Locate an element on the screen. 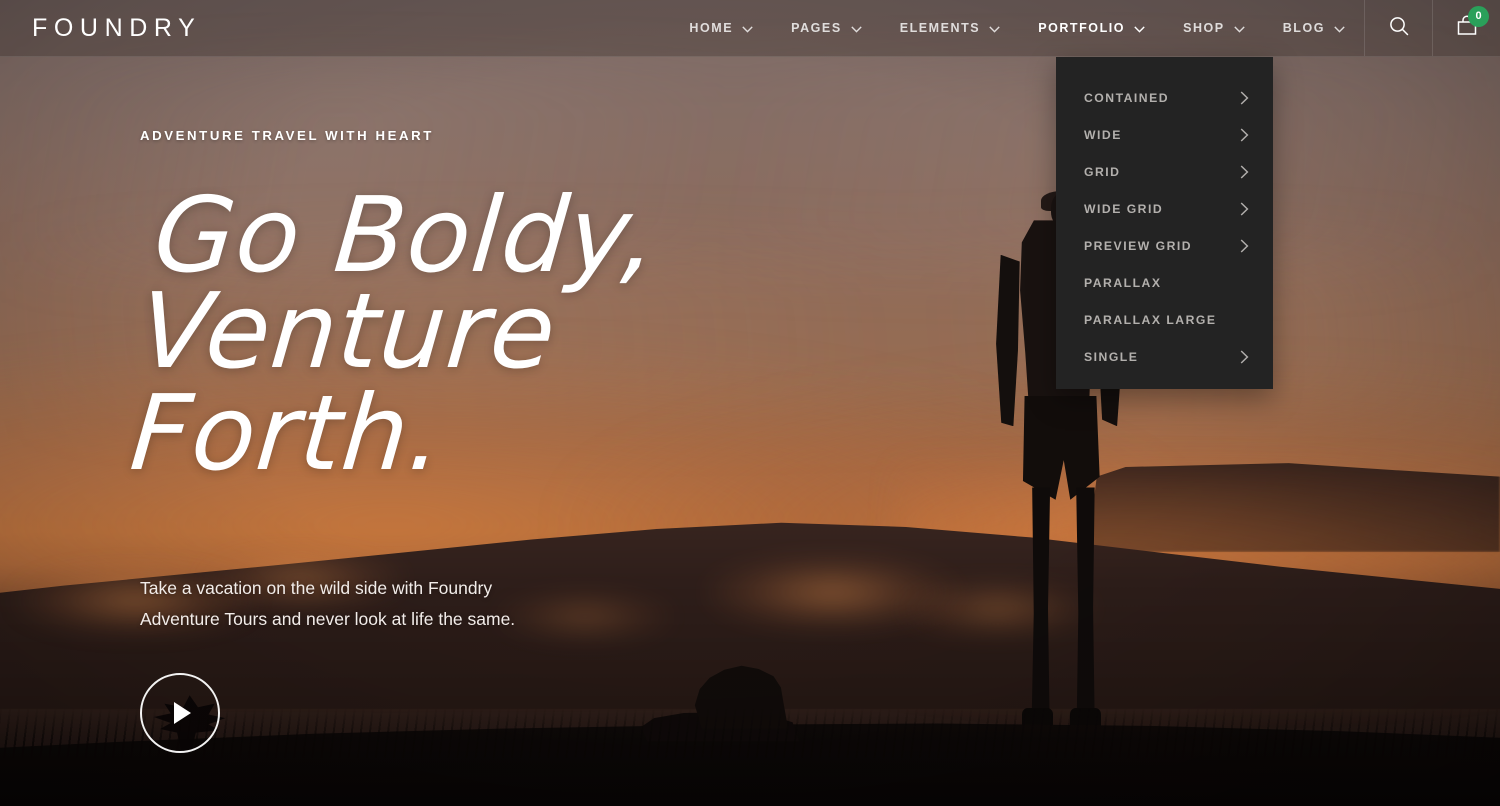  play-video-button is located at coordinates (180, 713).